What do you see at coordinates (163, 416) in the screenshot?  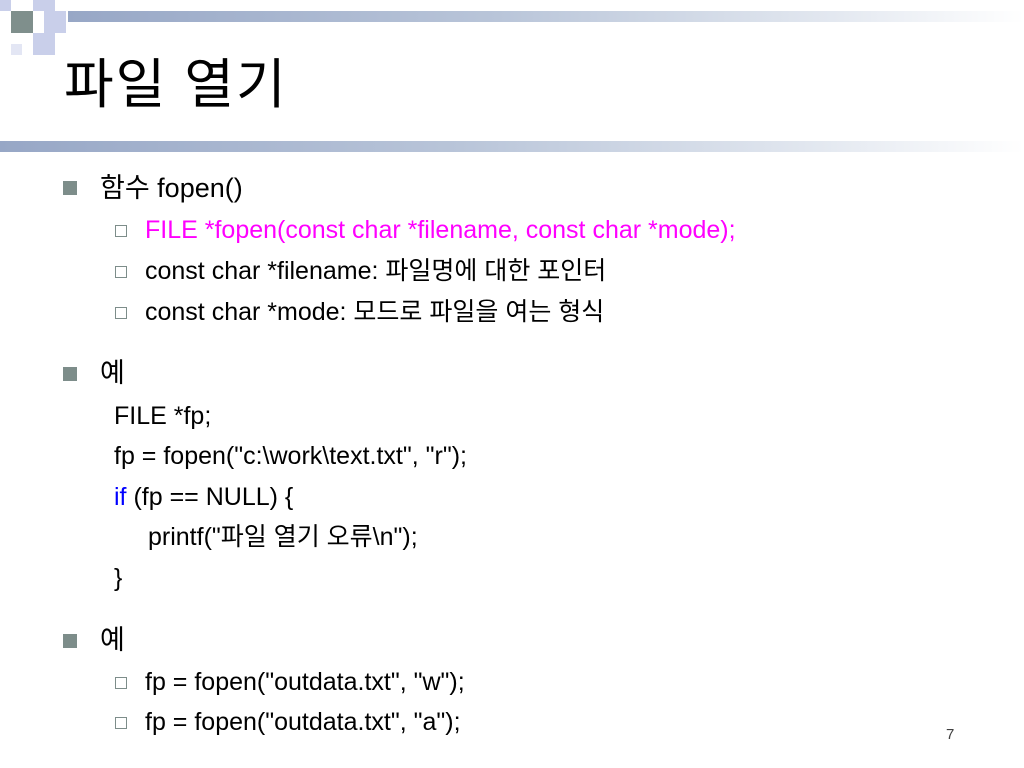 I see `code-line: FILE *fp;` at bounding box center [163, 416].